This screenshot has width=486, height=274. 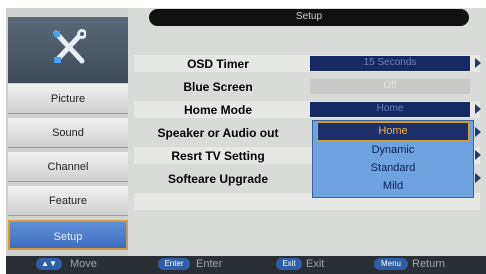 I want to click on home-mode-value: Home, so click(x=390, y=109).